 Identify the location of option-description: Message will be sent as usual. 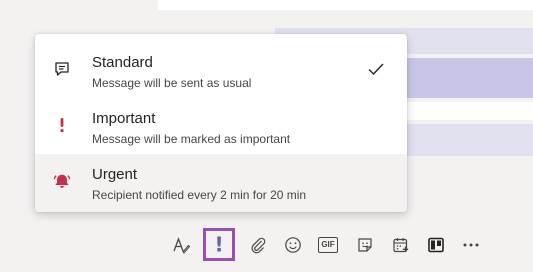
(172, 83).